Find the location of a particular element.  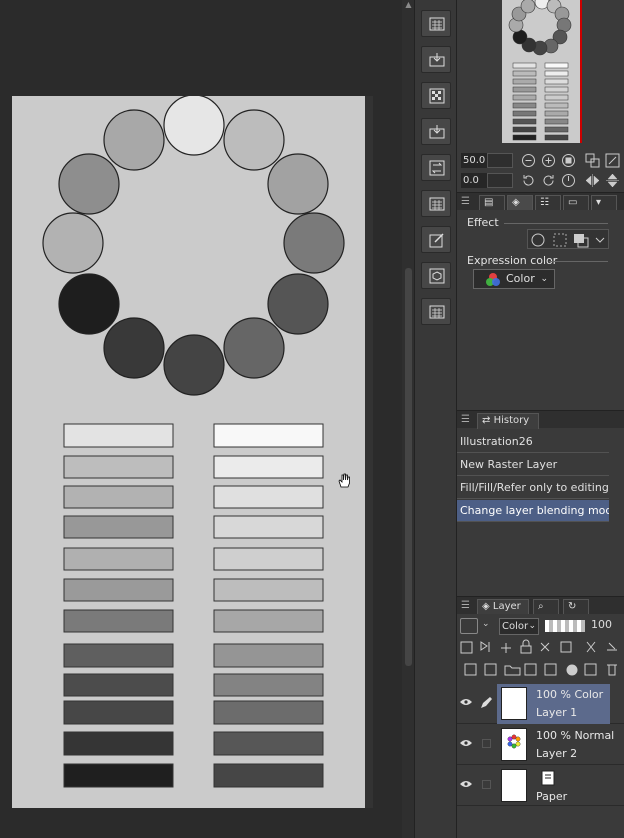

tab-layer: ◈ Layer is located at coordinates (503, 607).